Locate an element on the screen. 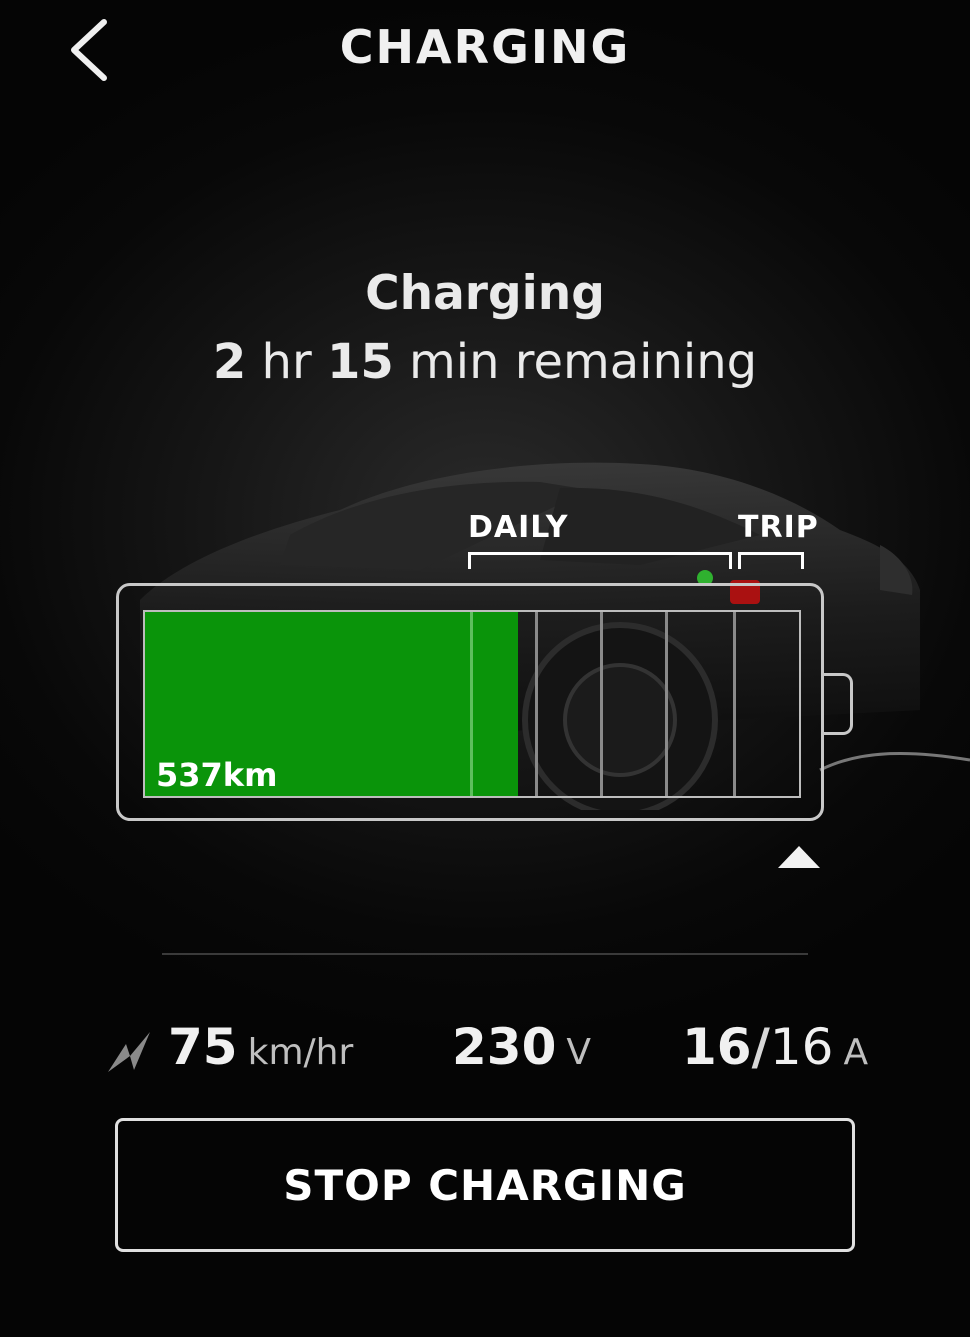 Image resolution: width=970 pixels, height=1337 pixels. voltage-unit: V is located at coordinates (579, 1052).